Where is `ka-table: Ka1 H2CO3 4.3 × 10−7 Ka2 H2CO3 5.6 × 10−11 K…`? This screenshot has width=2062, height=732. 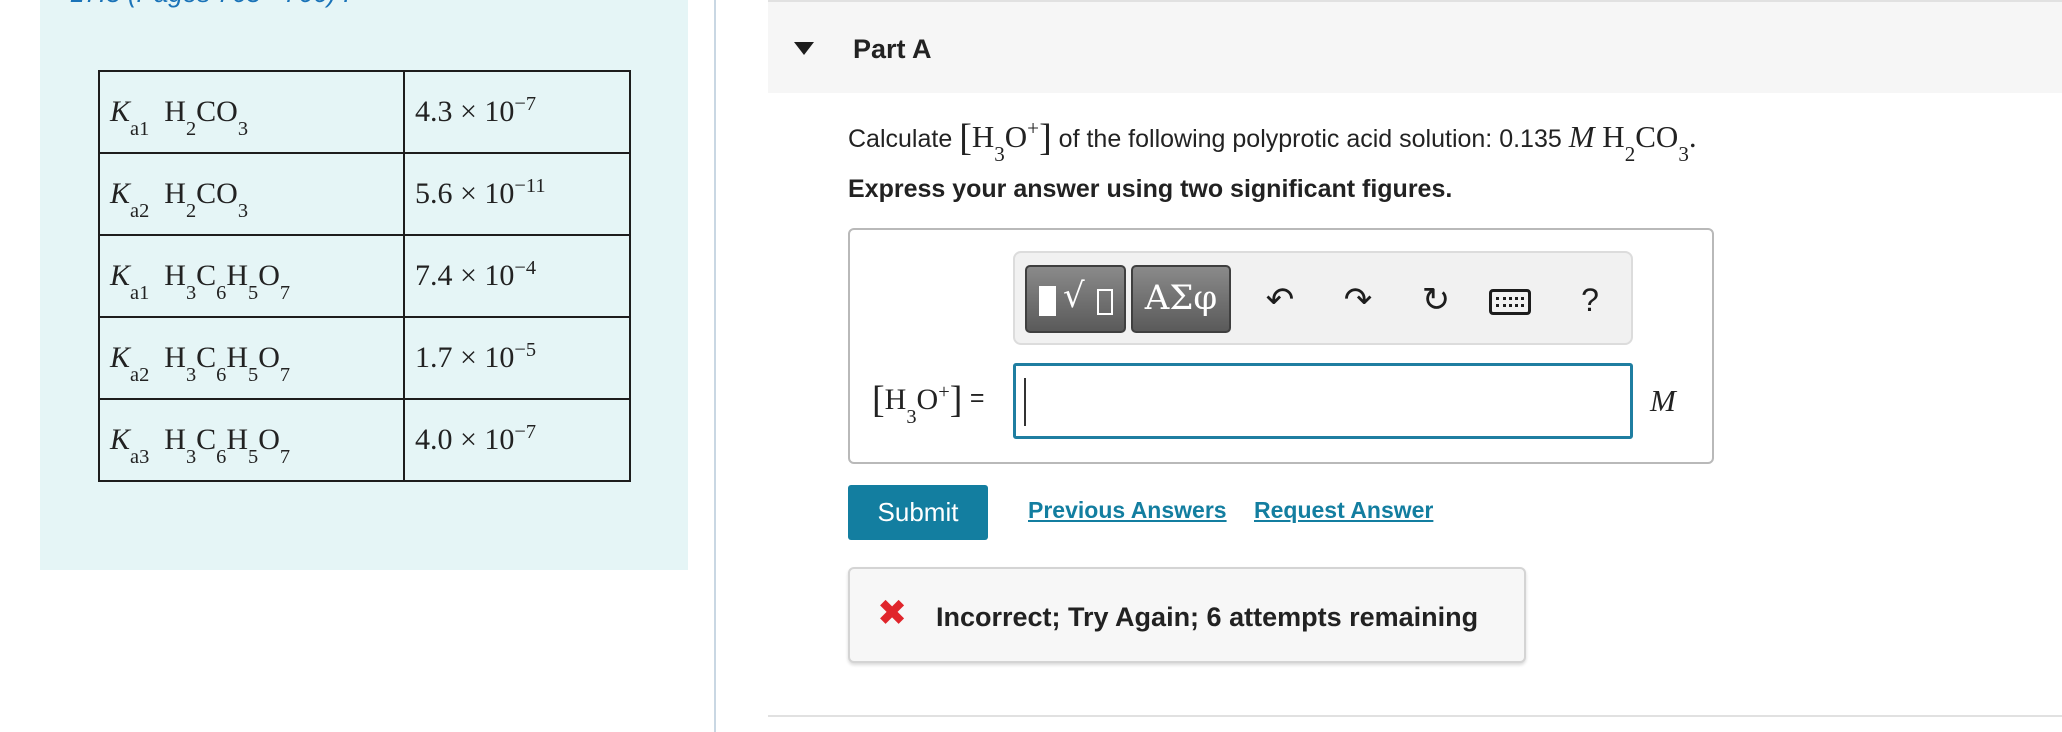
ka-table: Ka1 H2CO3 4.3 × 10−7 Ka2 H2CO3 5.6 × 10−11 K… is located at coordinates (364, 276).